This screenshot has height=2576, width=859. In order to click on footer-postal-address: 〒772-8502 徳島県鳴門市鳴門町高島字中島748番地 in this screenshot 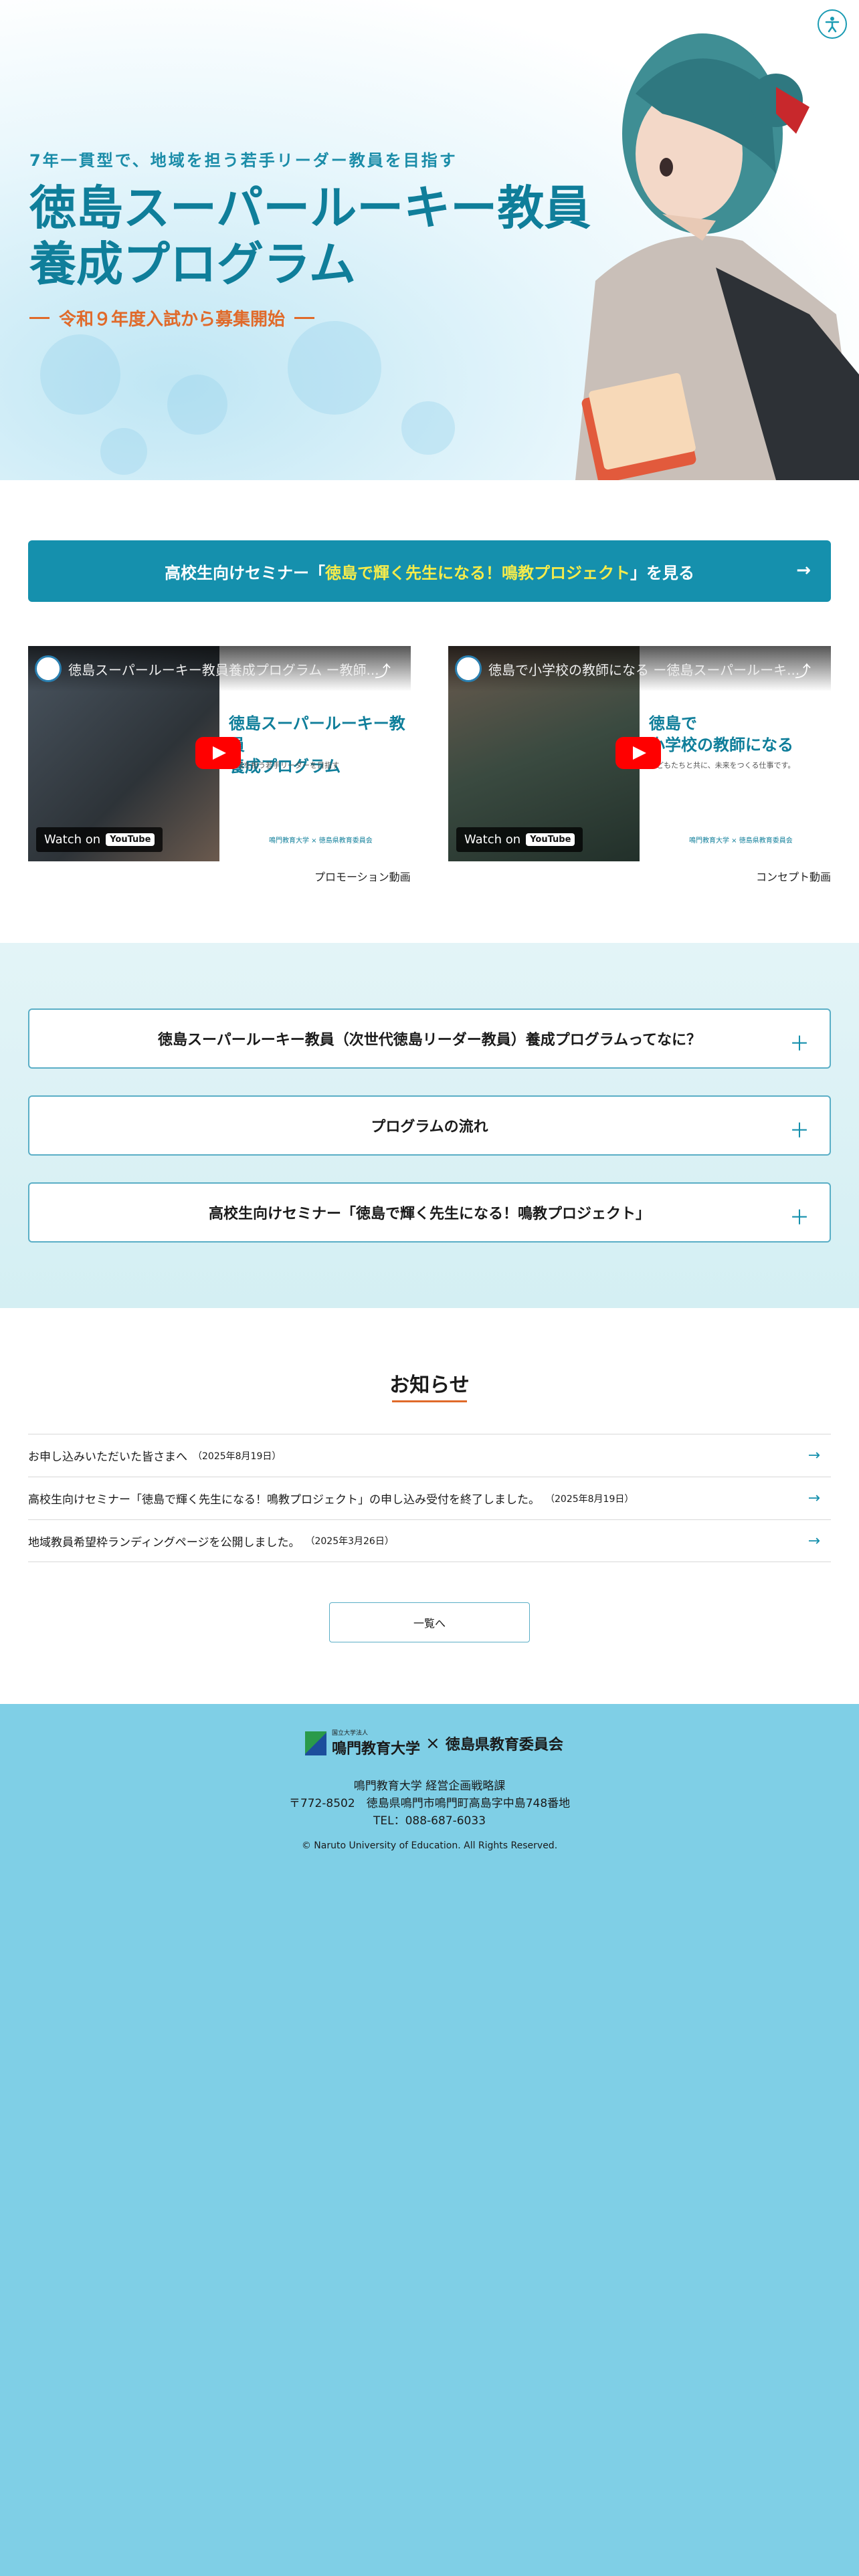, I will do `click(429, 1804)`.